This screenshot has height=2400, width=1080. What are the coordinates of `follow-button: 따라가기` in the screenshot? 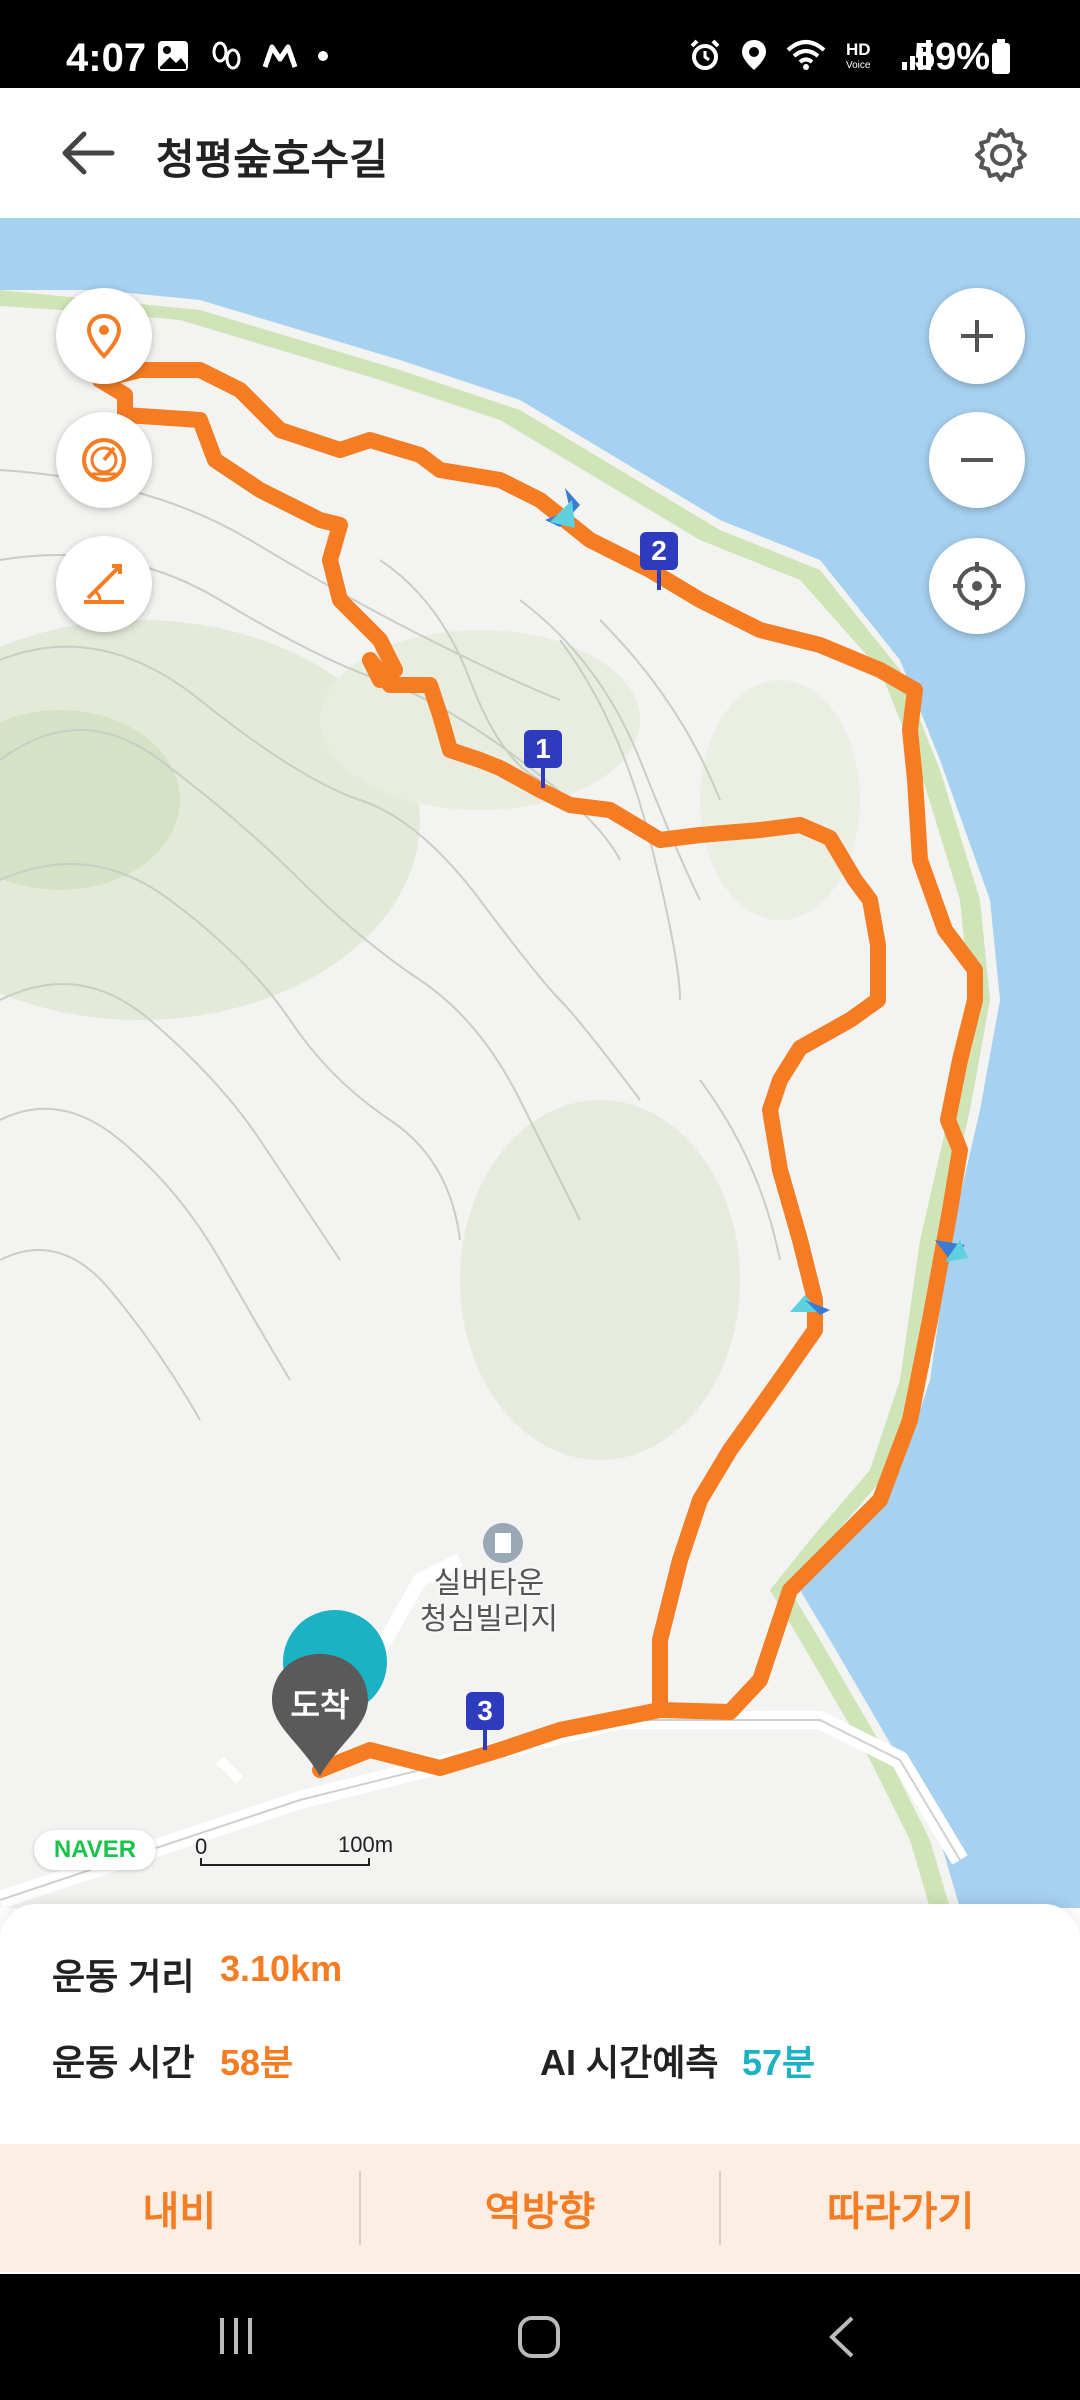 It's located at (900, 2208).